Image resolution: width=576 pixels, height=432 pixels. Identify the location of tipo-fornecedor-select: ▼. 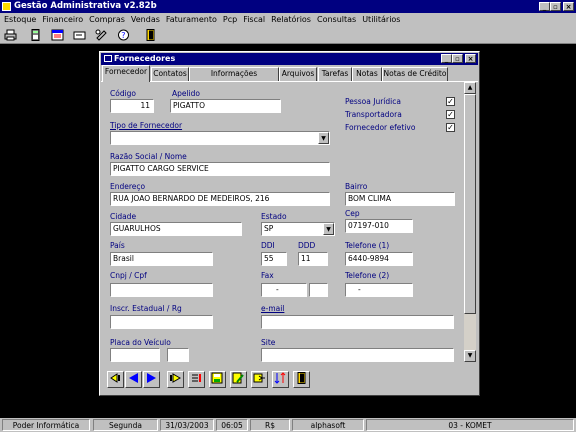
(220, 138).